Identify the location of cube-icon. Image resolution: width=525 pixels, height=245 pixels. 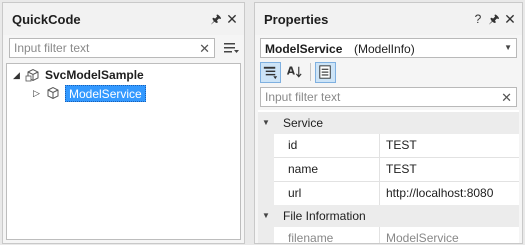
(53, 93).